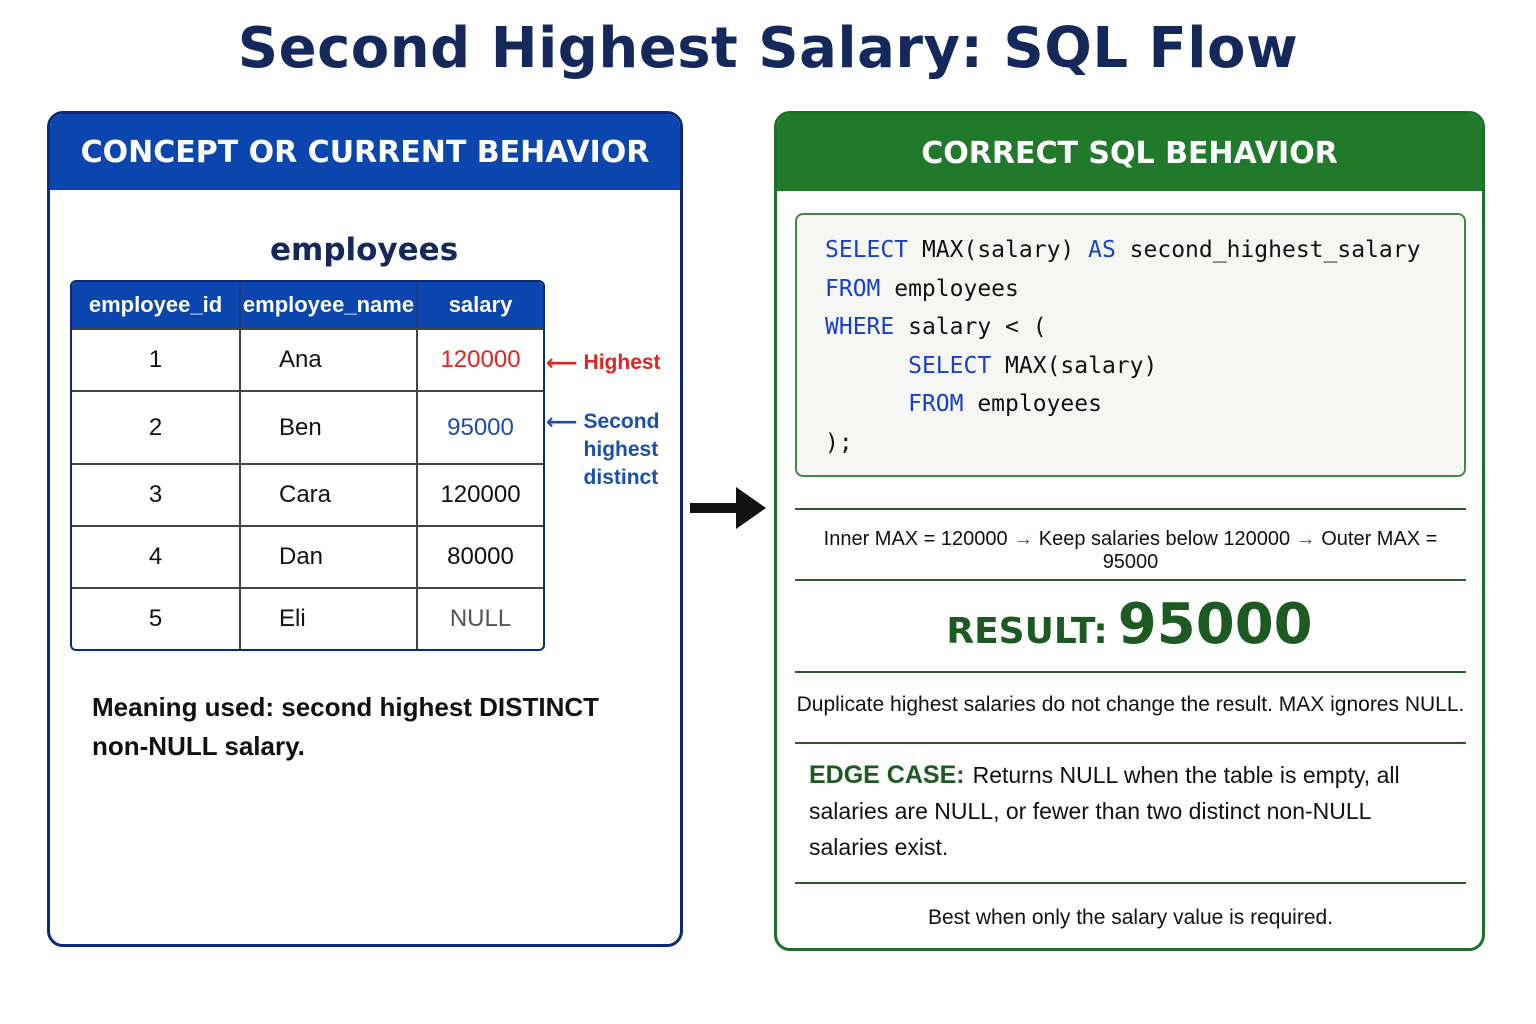  What do you see at coordinates (155, 618) in the screenshot?
I see `employee-id-cell: 5` at bounding box center [155, 618].